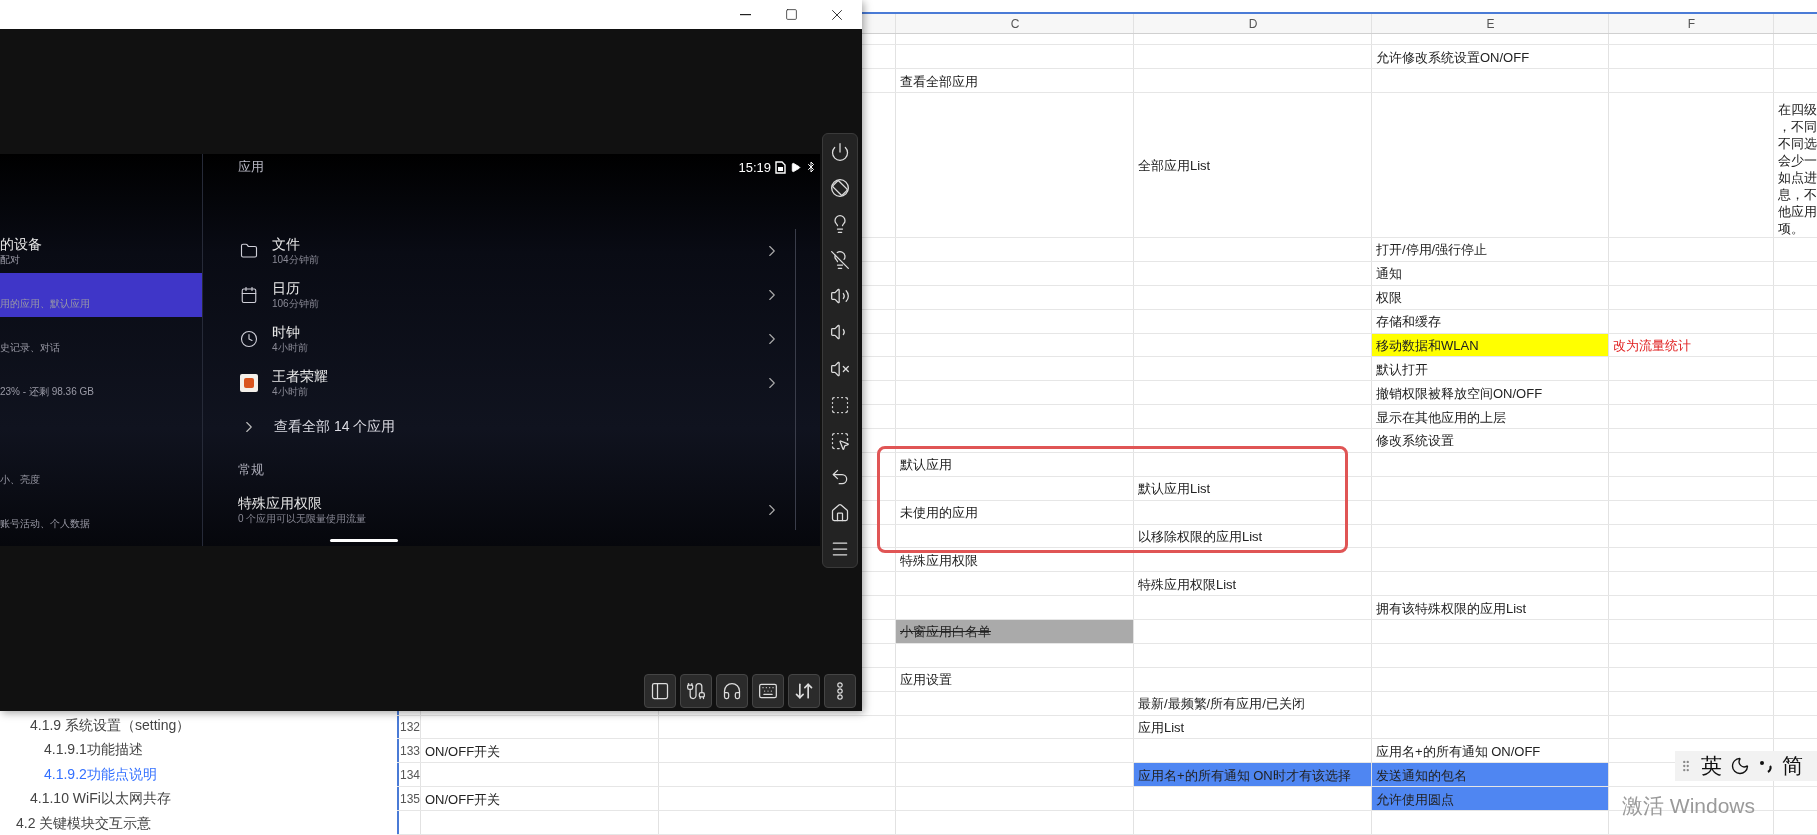 This screenshot has height=835, width=1817. What do you see at coordinates (840, 512) in the screenshot?
I see `home-icon` at bounding box center [840, 512].